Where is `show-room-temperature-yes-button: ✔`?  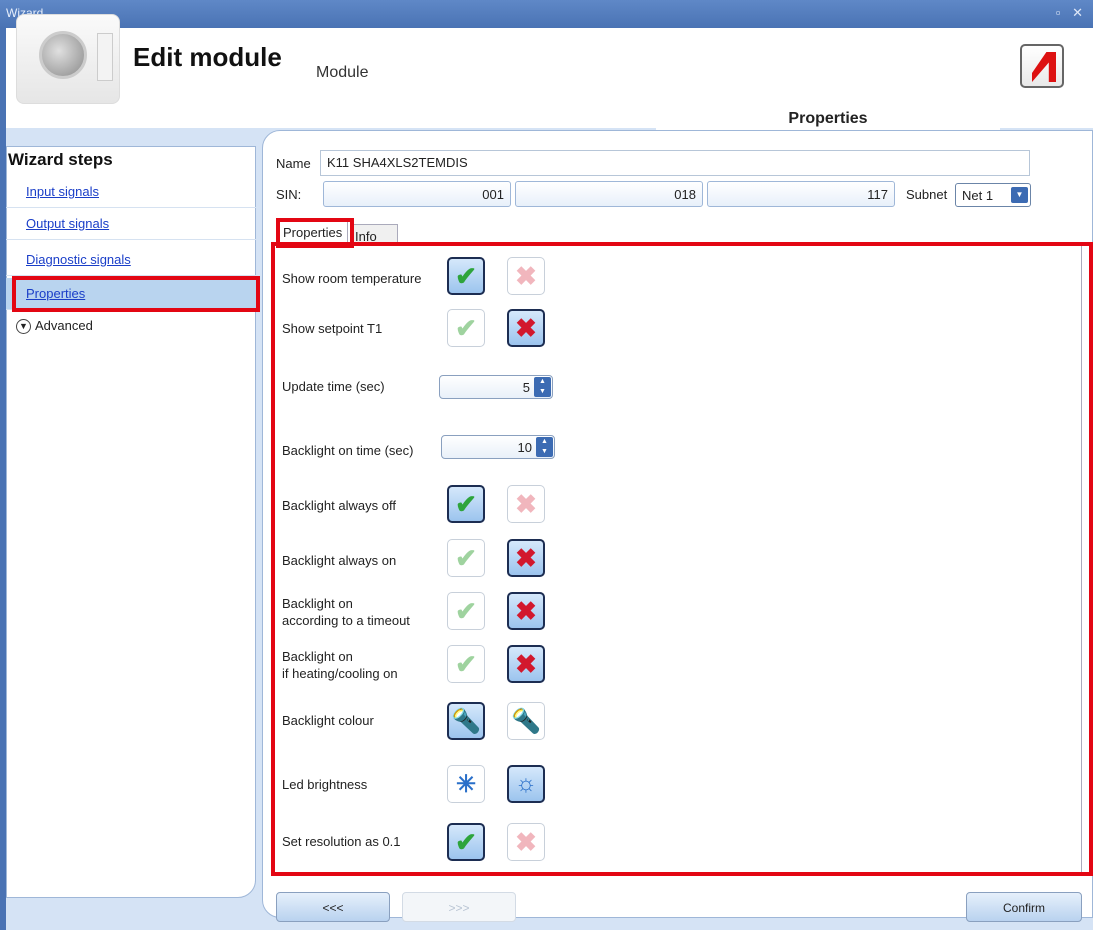
show-room-temperature-yes-button: ✔ is located at coordinates (466, 276).